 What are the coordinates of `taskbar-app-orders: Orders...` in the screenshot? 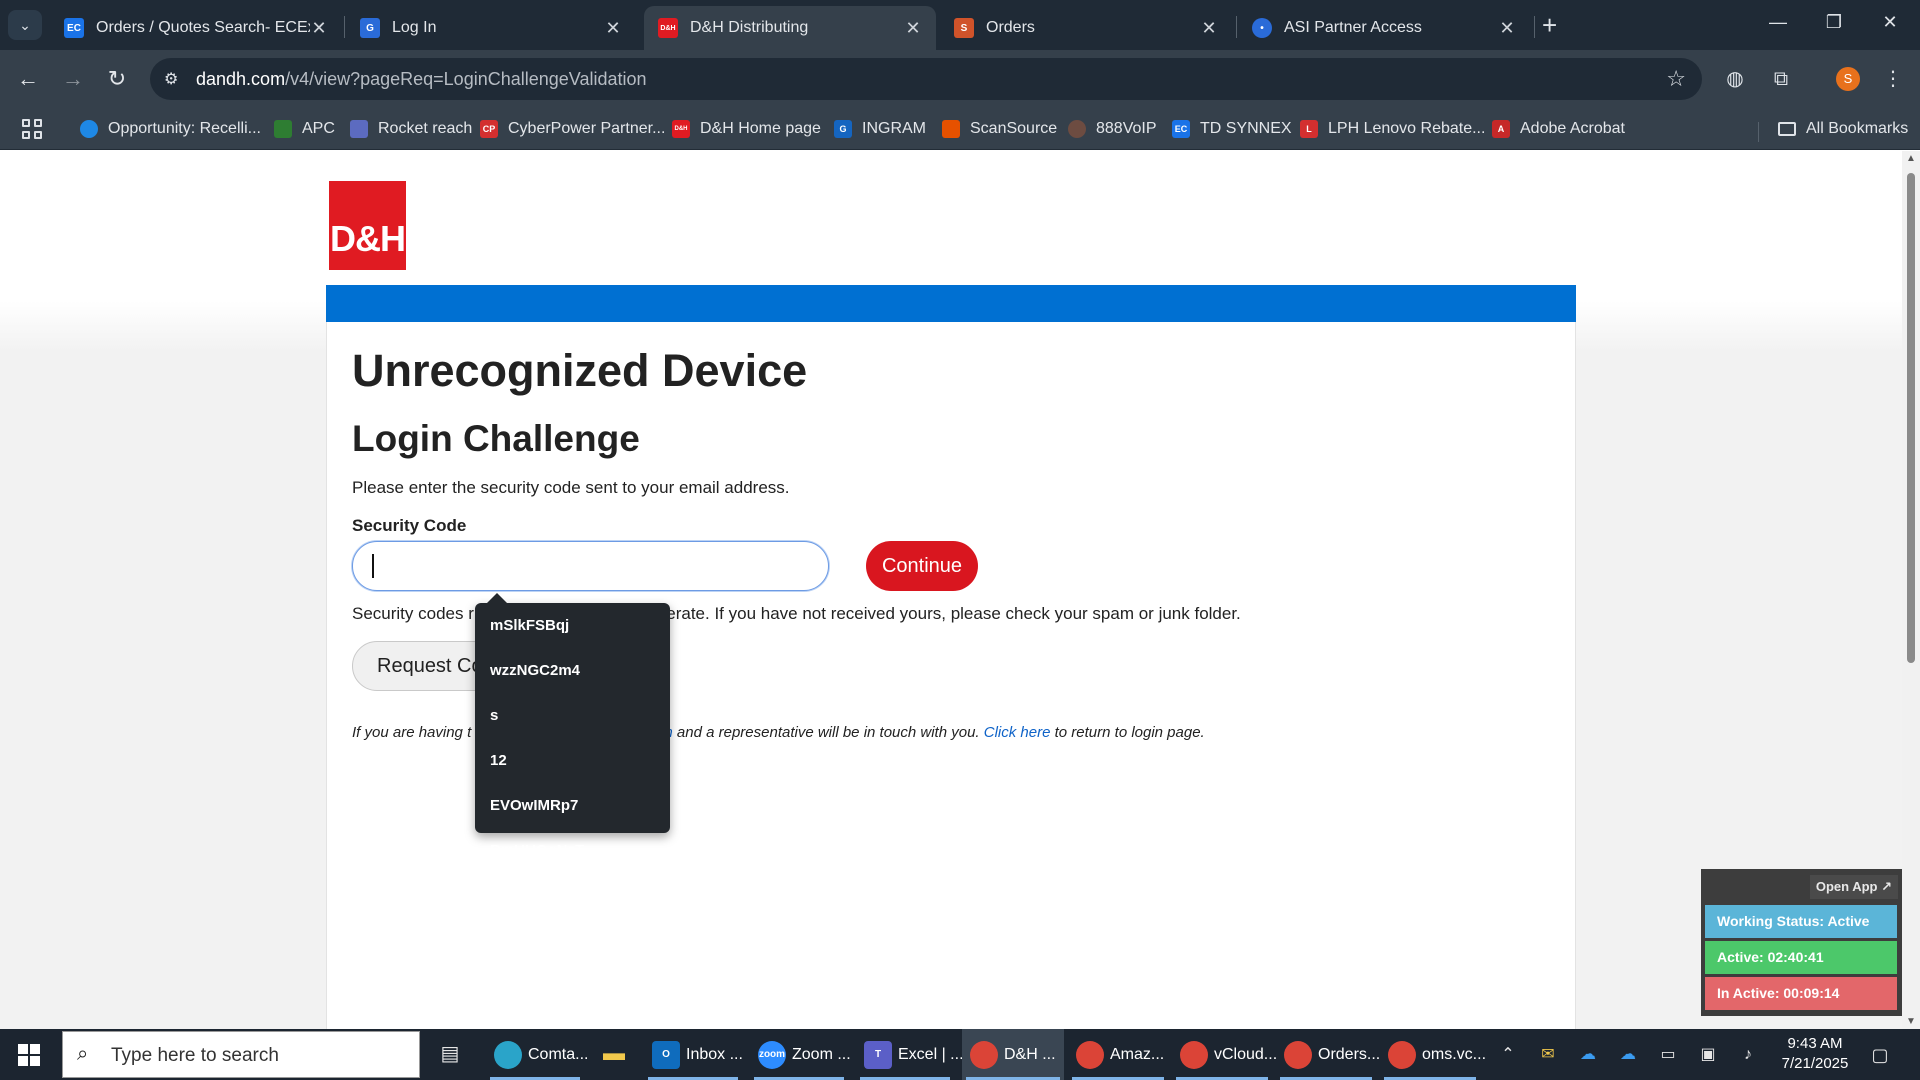 It's located at (1328, 1054).